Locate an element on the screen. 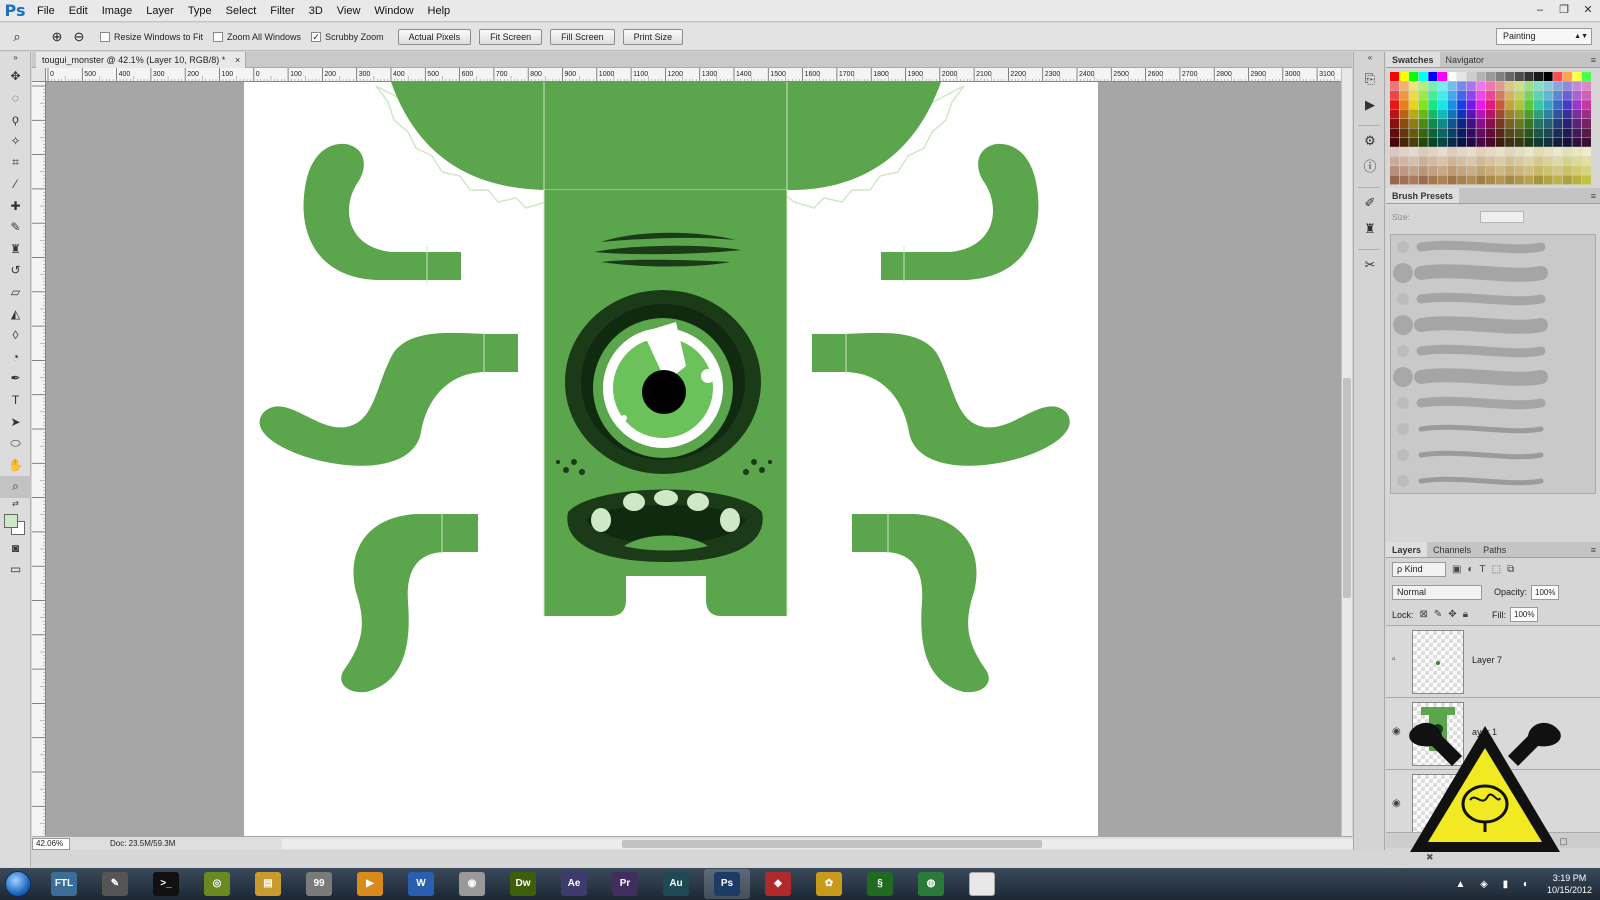  fill-field: 100% is located at coordinates (1524, 614).